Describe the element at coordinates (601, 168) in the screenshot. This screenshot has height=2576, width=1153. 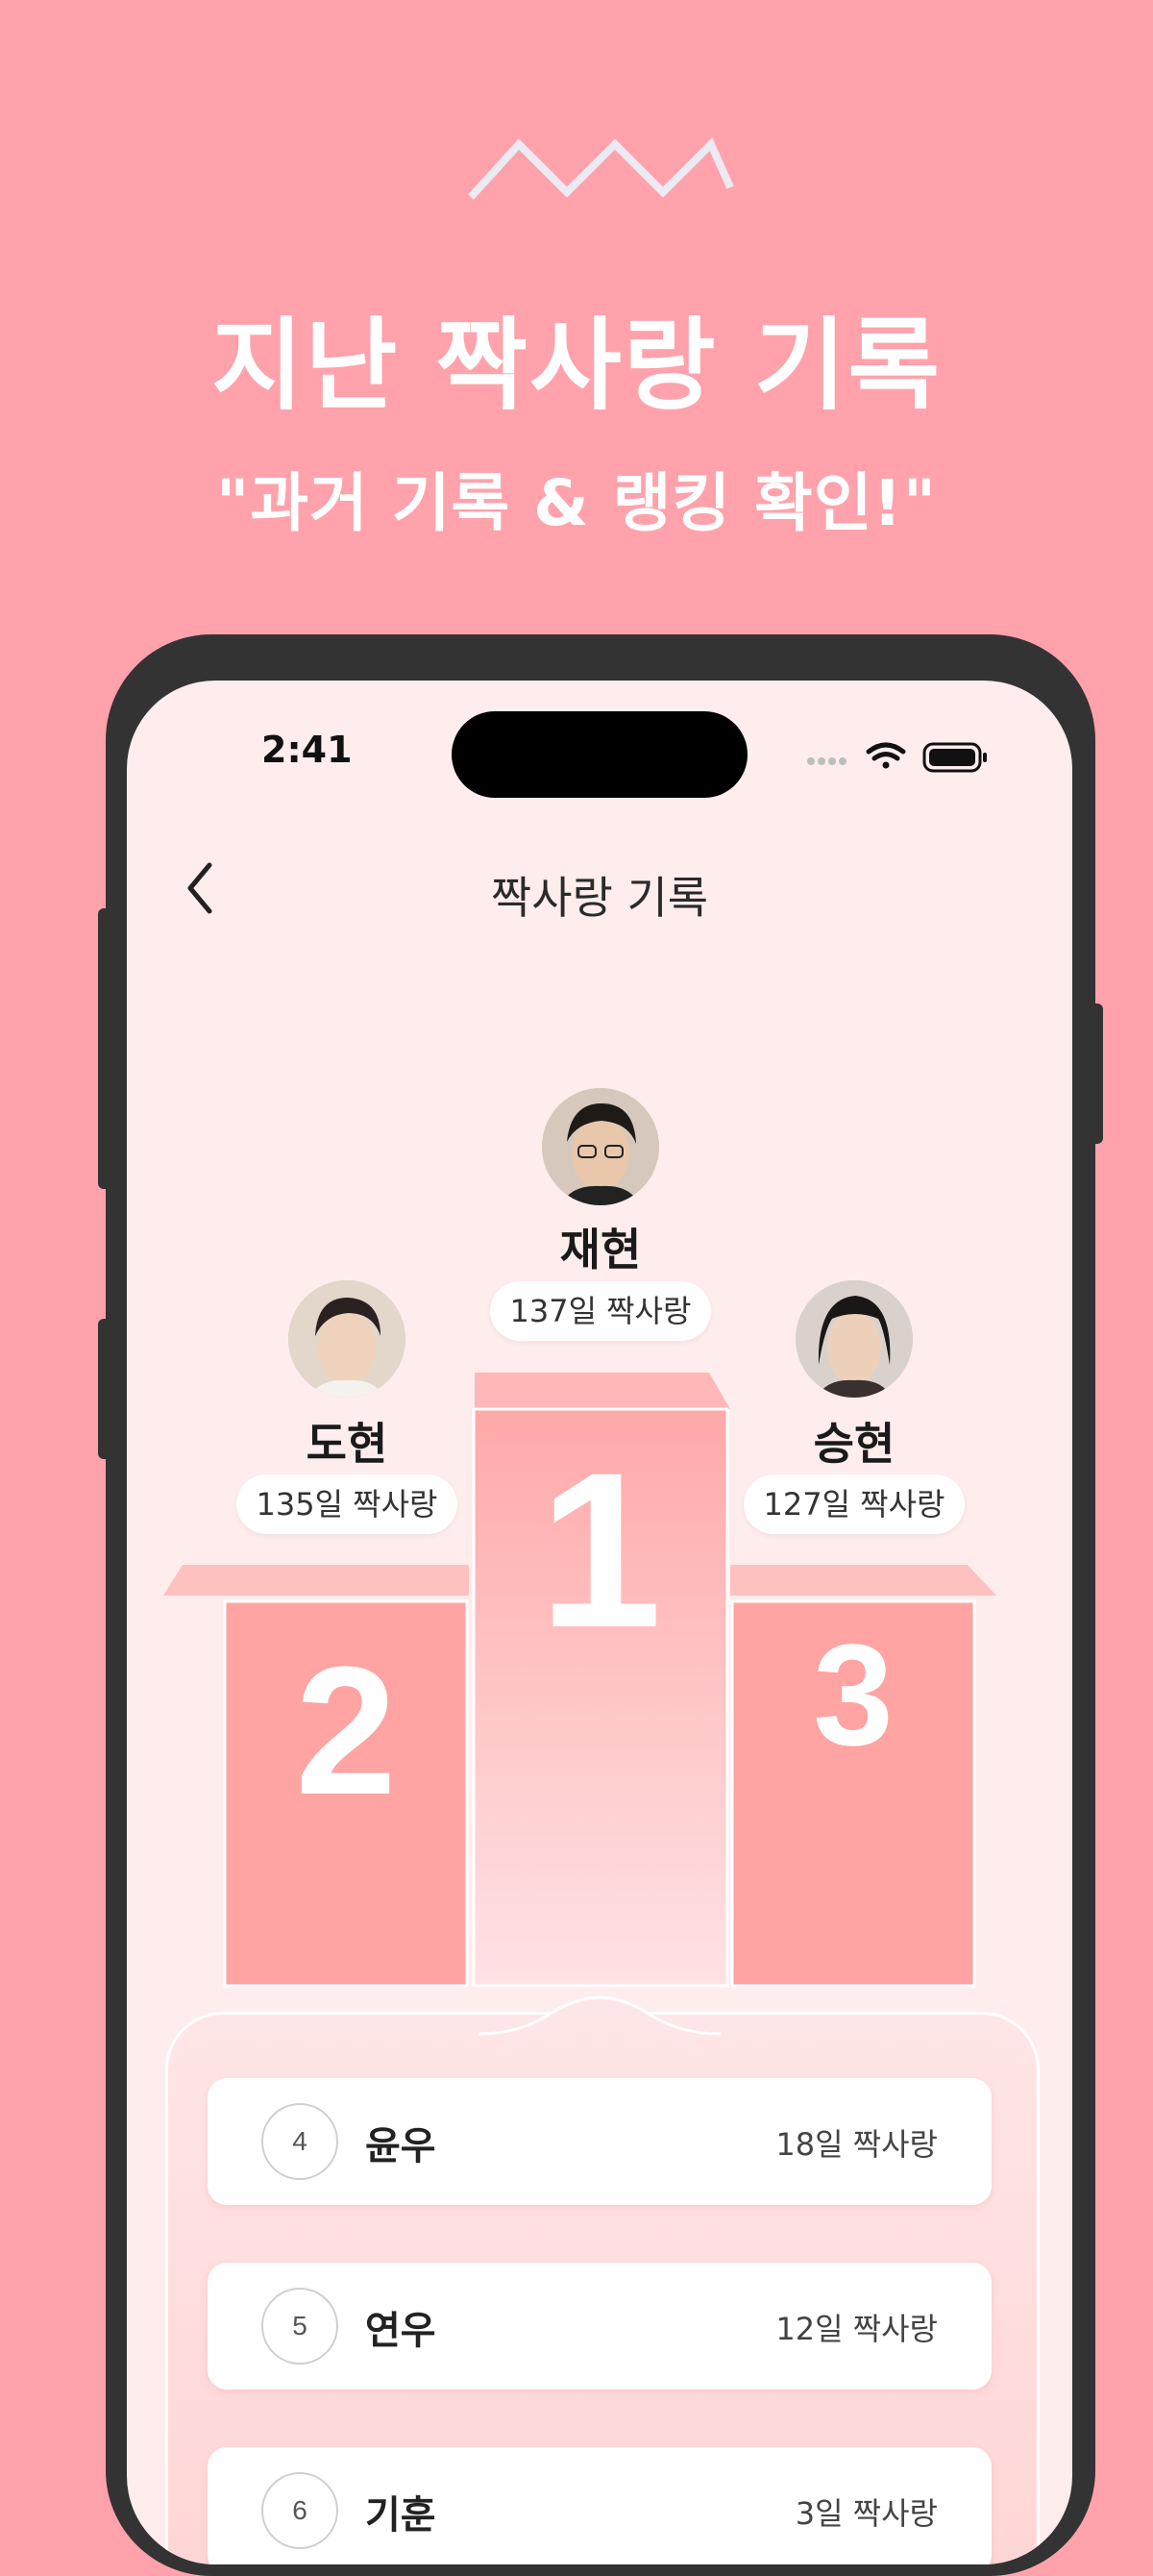
I see `zigzag-decoration` at that location.